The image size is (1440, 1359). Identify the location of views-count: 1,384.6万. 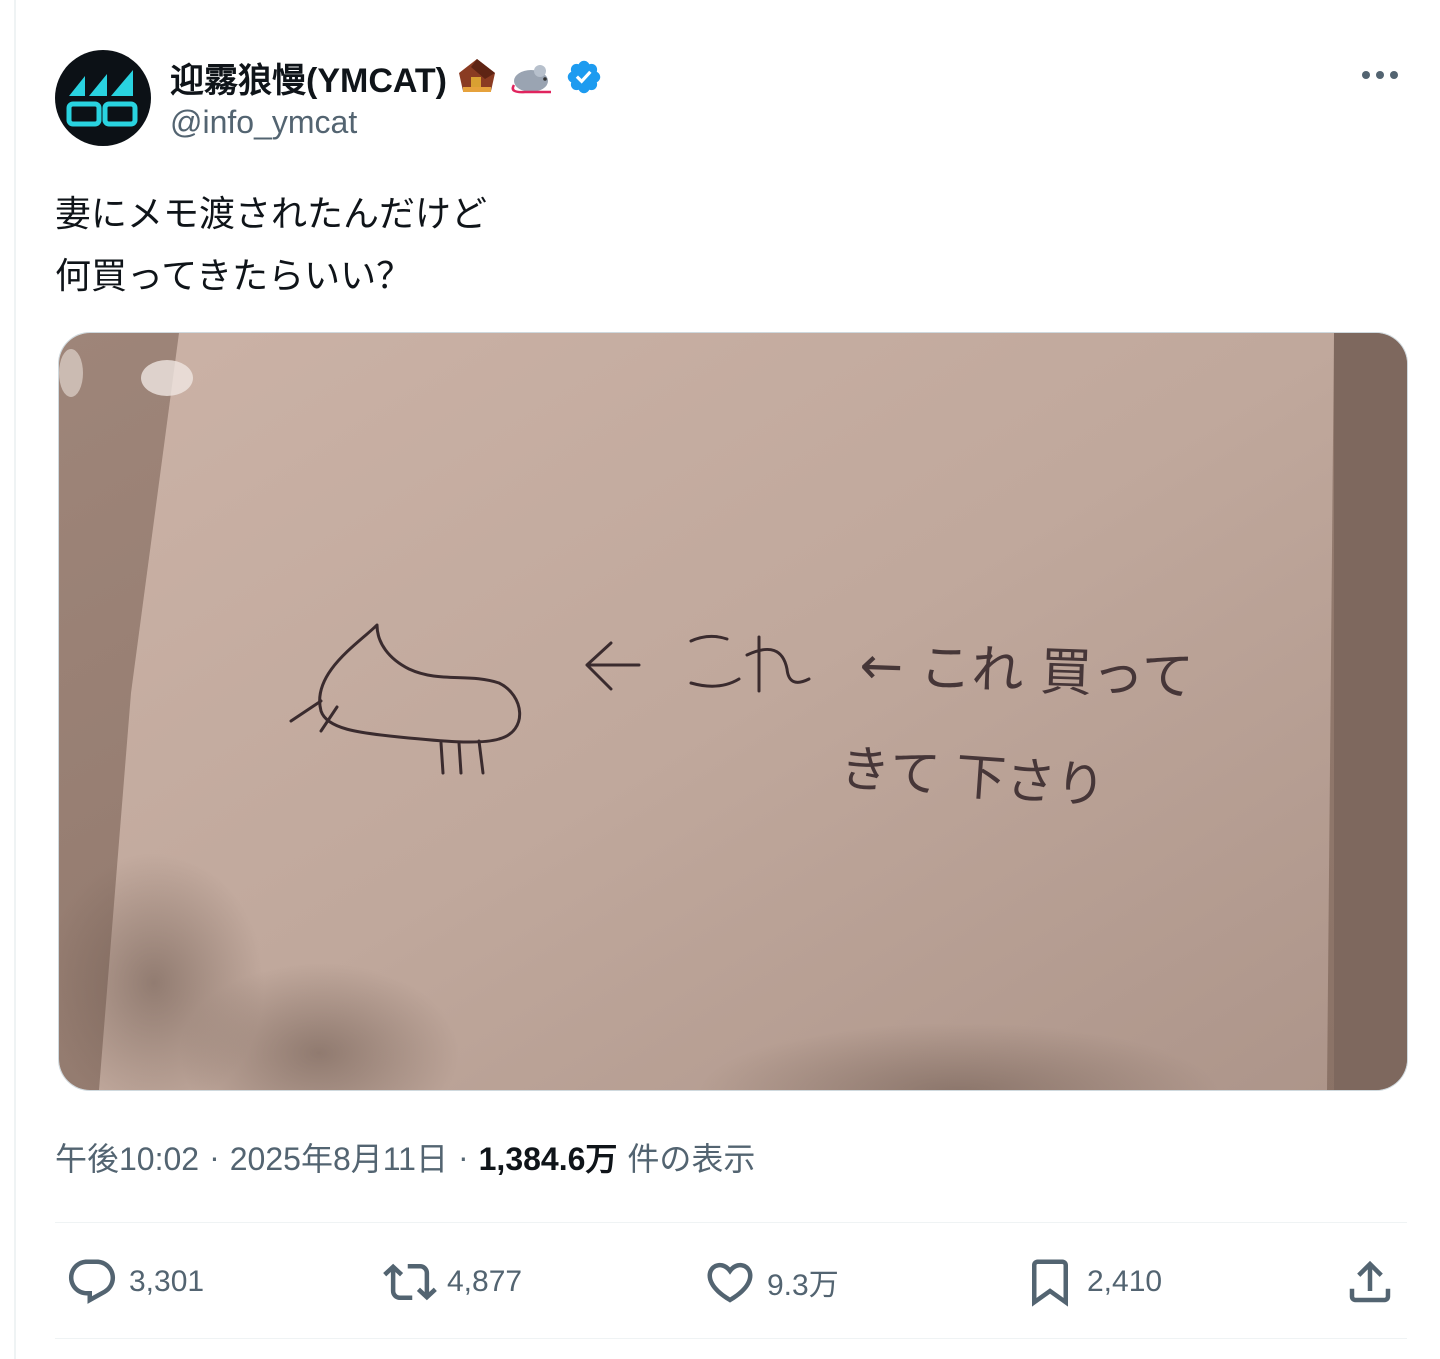
(548, 1159).